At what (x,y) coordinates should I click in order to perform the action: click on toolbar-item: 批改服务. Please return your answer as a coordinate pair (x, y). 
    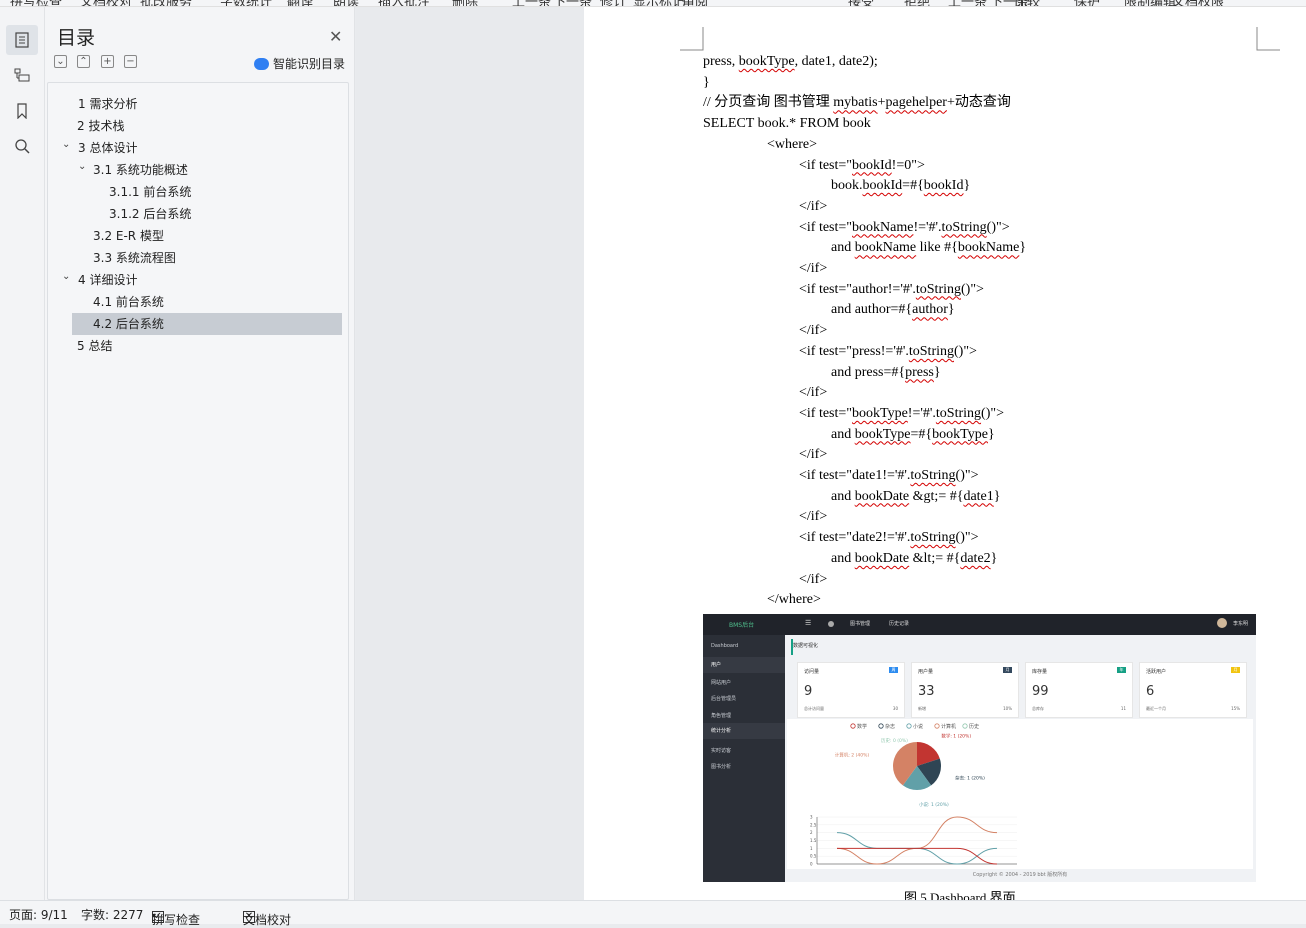
    Looking at the image, I should click on (166, 3).